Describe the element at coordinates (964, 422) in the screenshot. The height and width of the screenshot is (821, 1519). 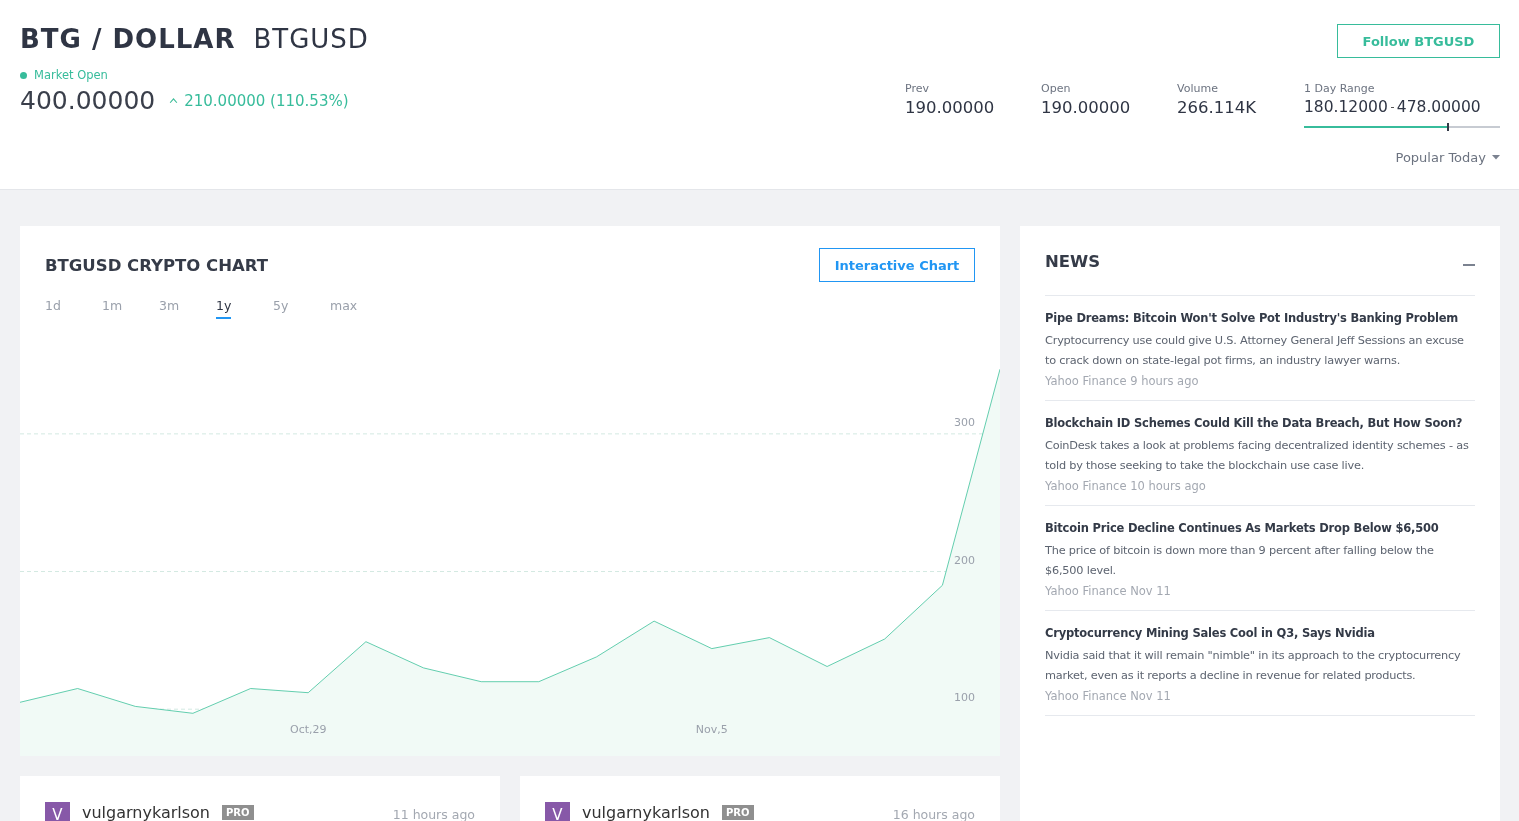
I see `y-axis-label: 300` at that location.